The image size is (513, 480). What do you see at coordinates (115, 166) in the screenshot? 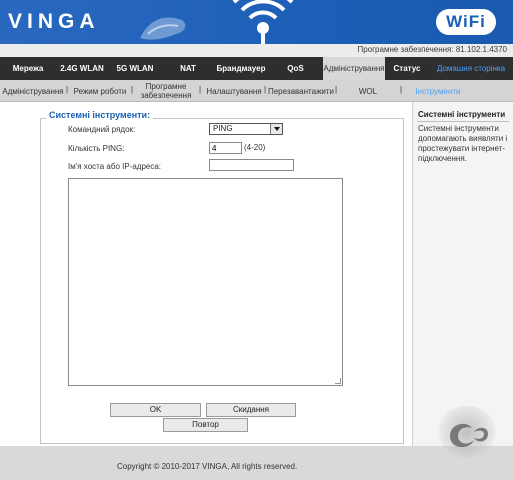
I see `host-label: Ім'я хоста або IP-адреса:` at bounding box center [115, 166].